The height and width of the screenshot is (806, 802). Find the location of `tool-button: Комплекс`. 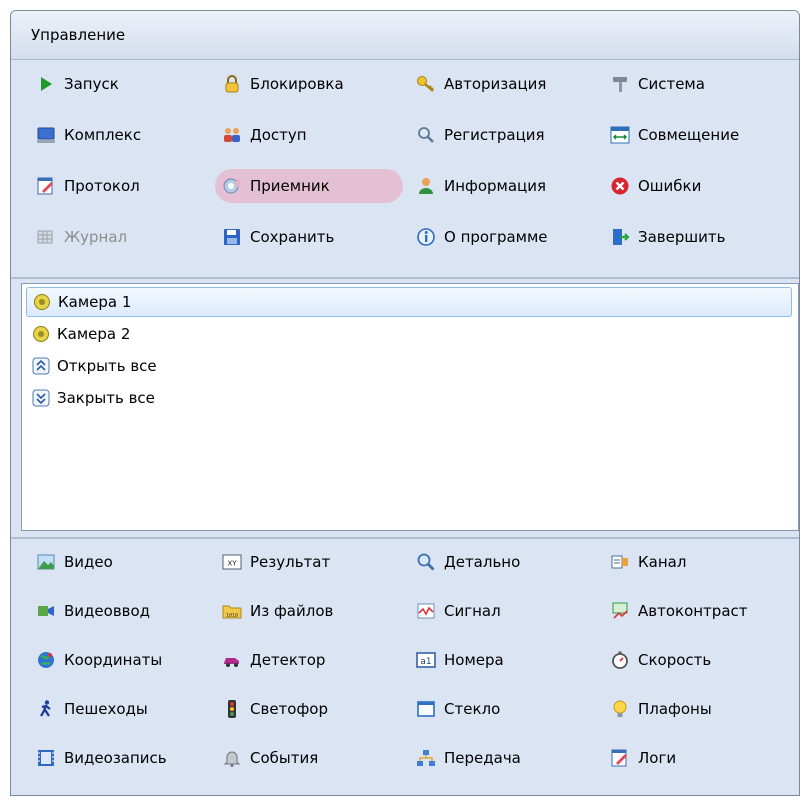

tool-button: Комплекс is located at coordinates (122, 135).